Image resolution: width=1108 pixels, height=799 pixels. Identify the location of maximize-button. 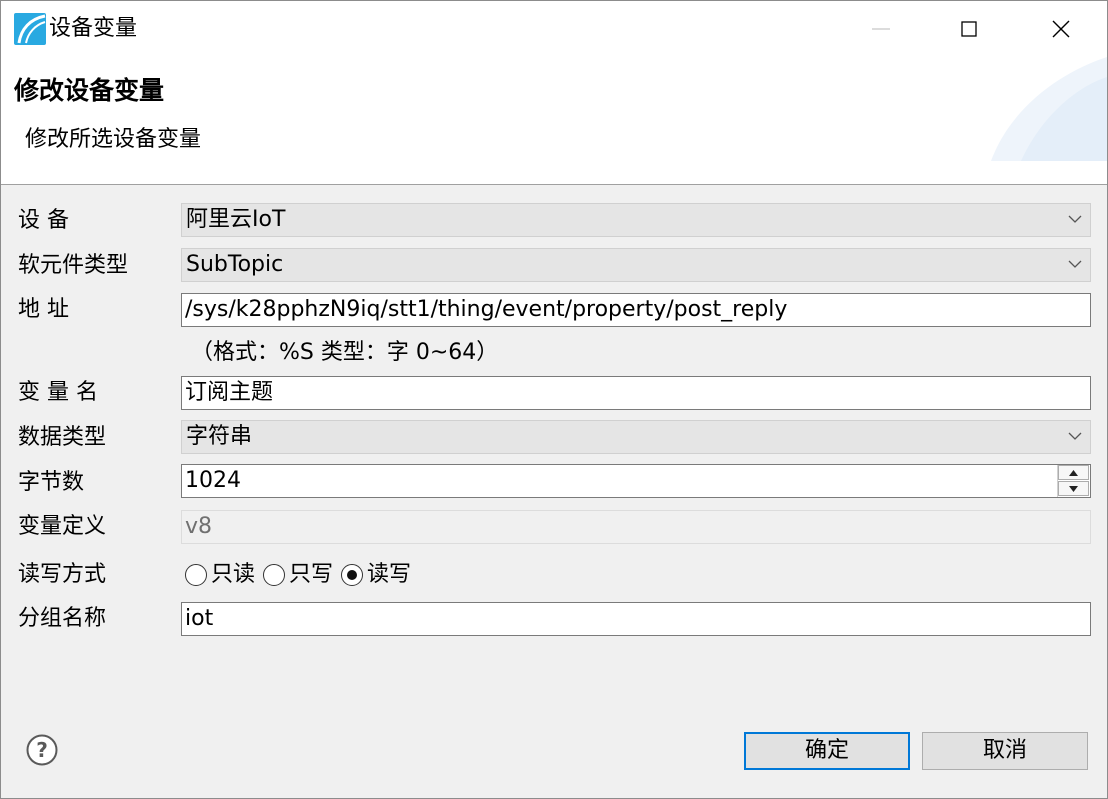
(969, 29).